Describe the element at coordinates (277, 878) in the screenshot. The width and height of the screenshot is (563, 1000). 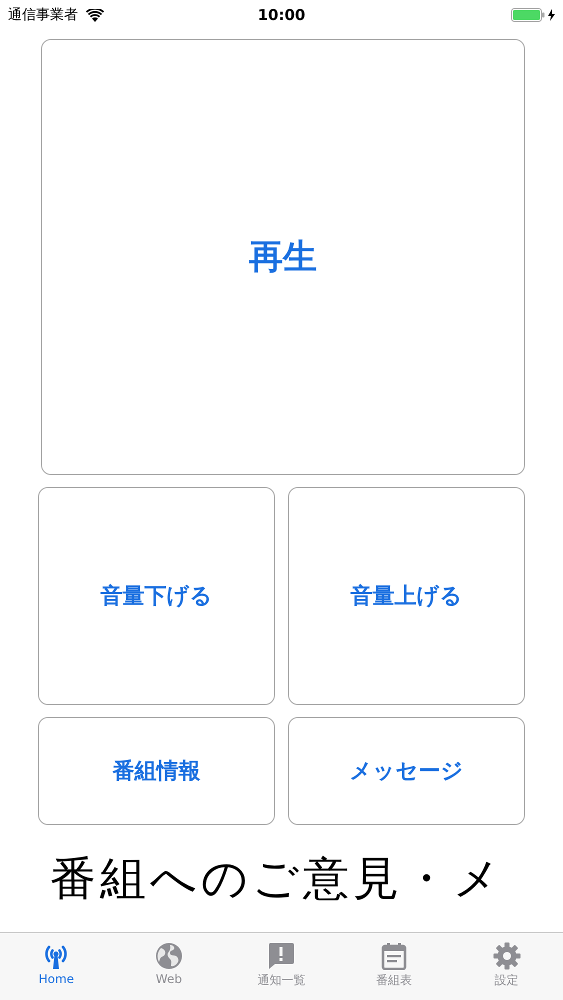
I see `ticker-text: 番組へのご意見・メ` at that location.